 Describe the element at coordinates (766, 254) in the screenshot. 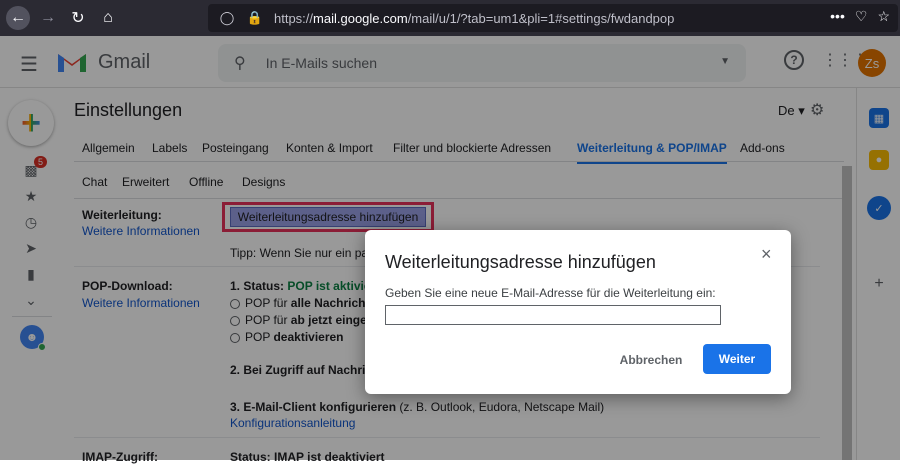

I see `close-icon: ×` at that location.